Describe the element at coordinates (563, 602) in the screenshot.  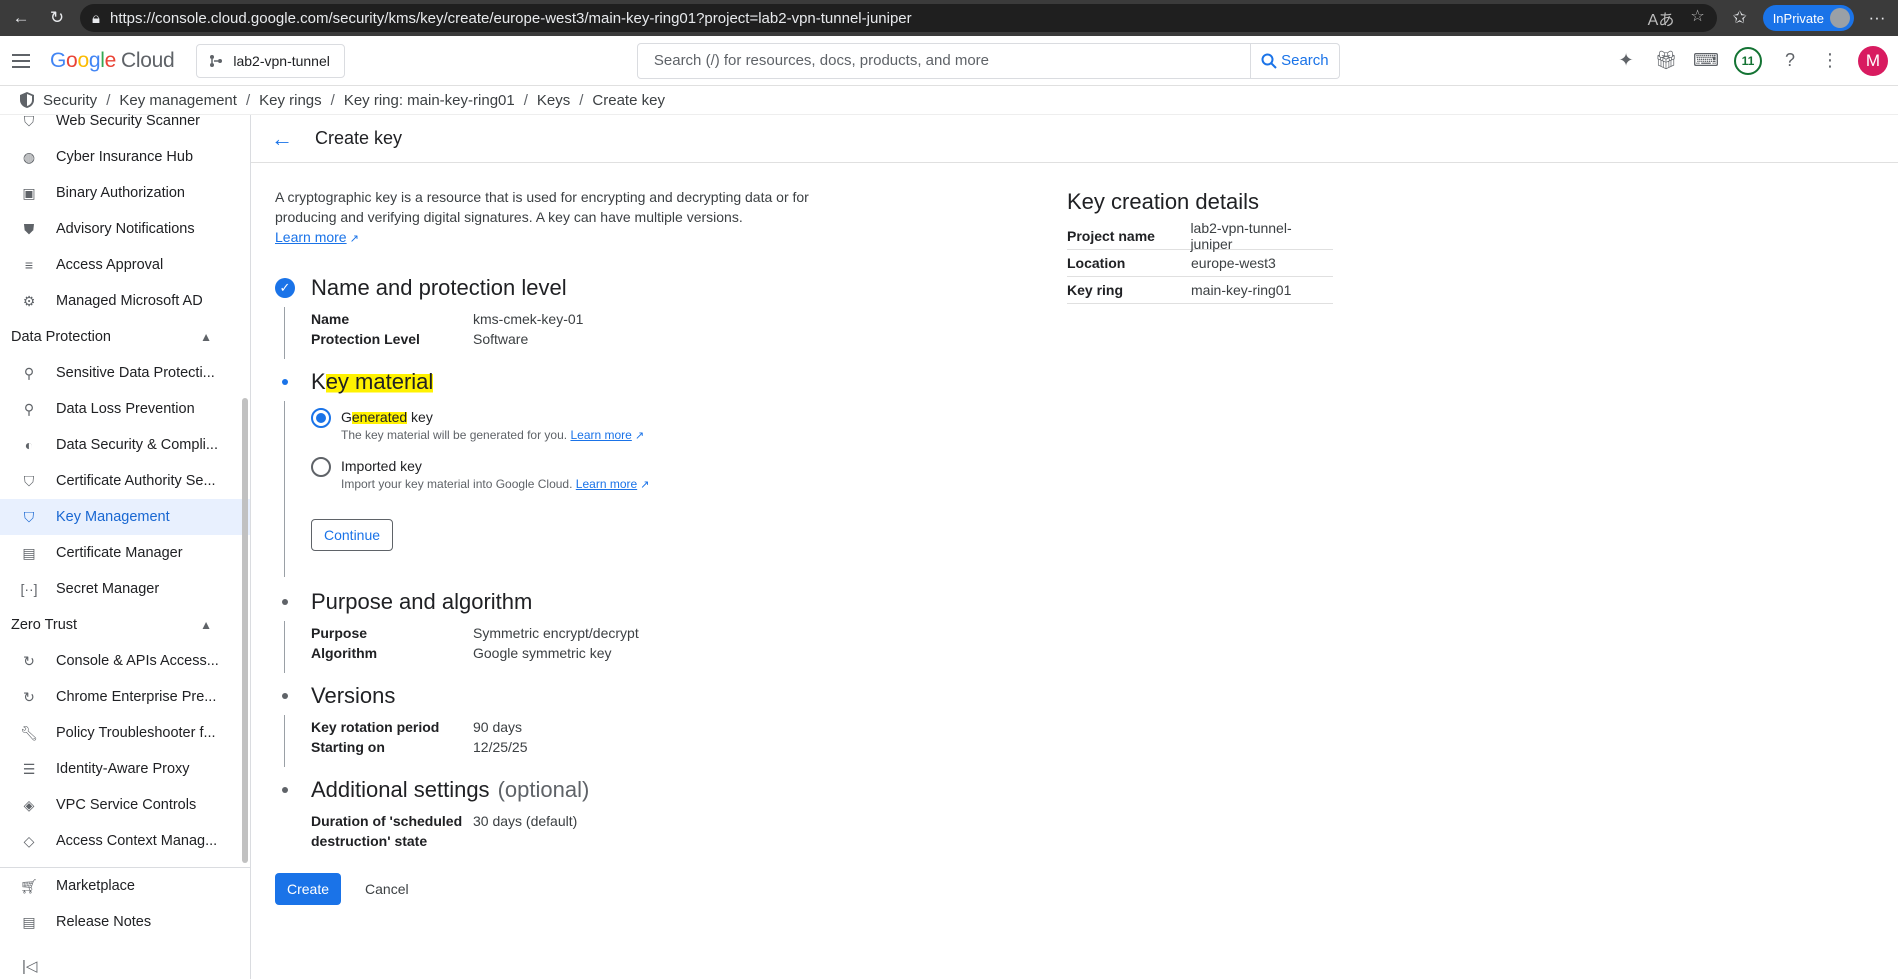
I see `step-title: Purpose and algorithm` at that location.